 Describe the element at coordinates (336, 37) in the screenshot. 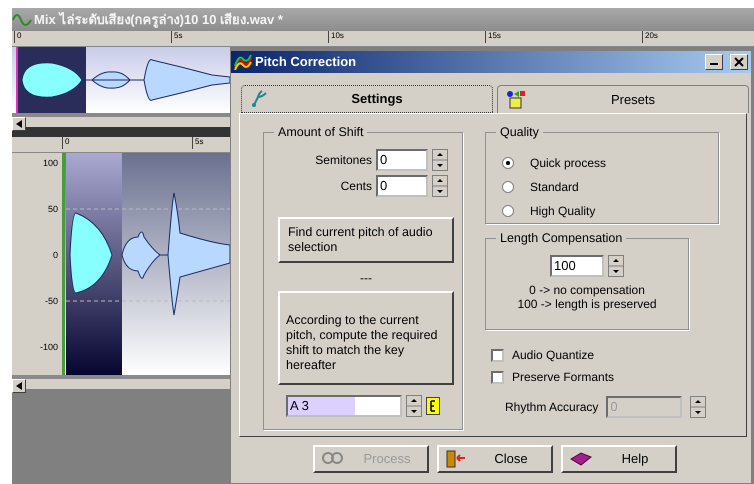

I see `ruler-label: 10s` at that location.